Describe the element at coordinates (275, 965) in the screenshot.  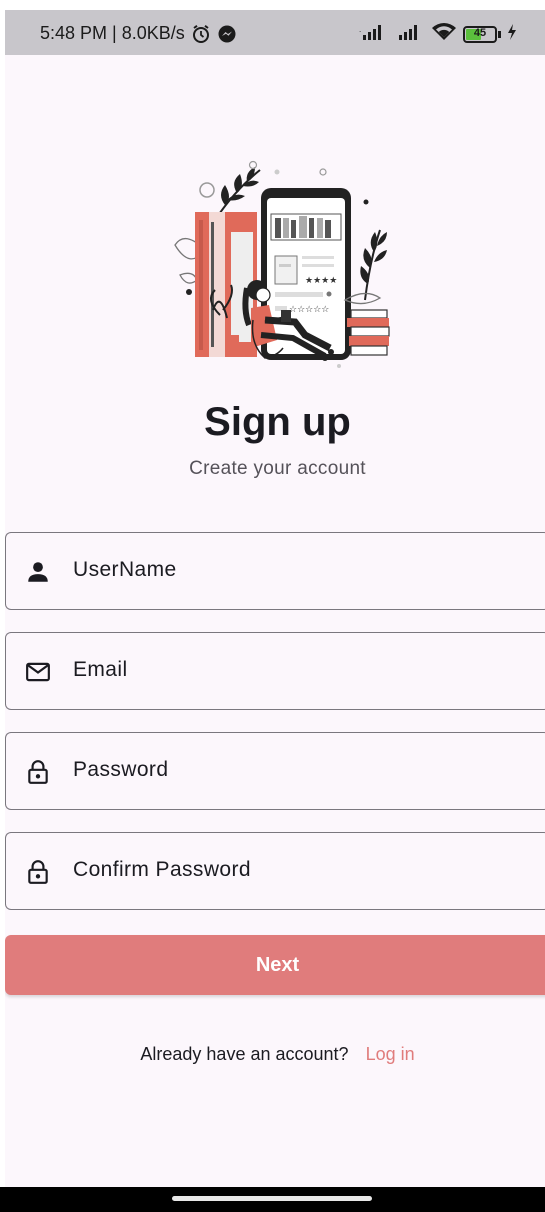
I see `next-button: Next` at that location.